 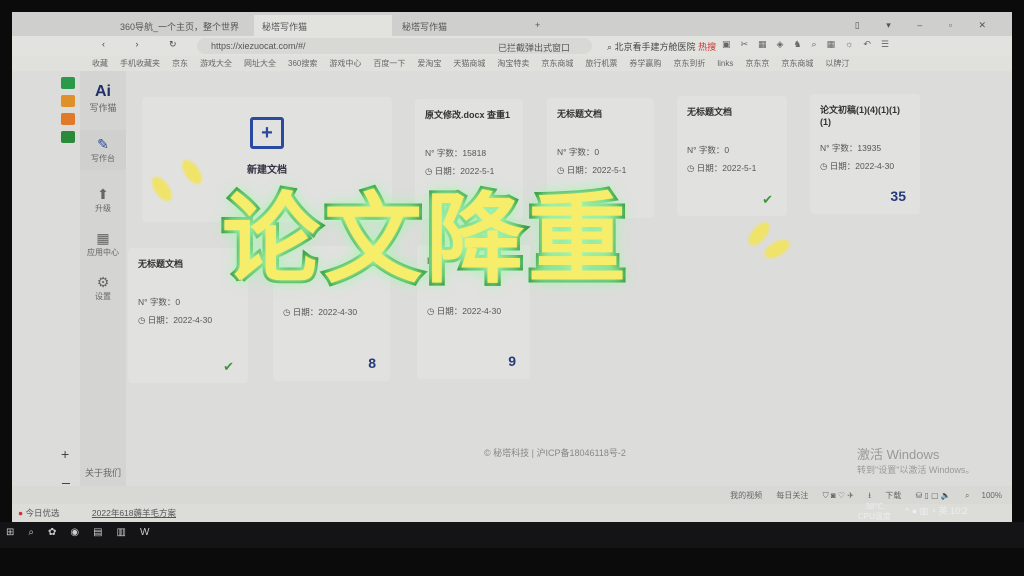 What do you see at coordinates (68, 101) in the screenshot?
I see `star-icon` at bounding box center [68, 101].